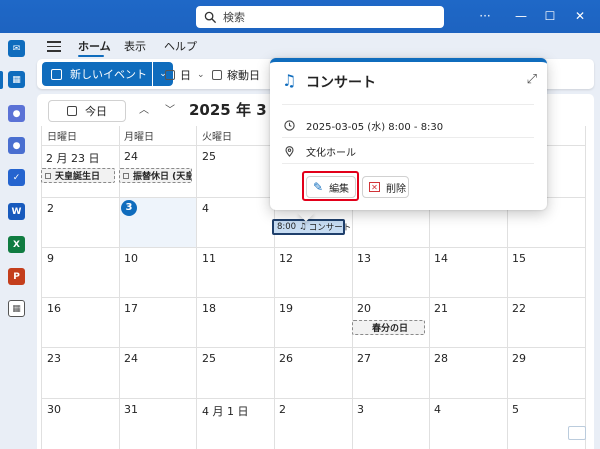 The image size is (600, 449). What do you see at coordinates (580, 16) in the screenshot?
I see `close-button: ✕` at bounding box center [580, 16].